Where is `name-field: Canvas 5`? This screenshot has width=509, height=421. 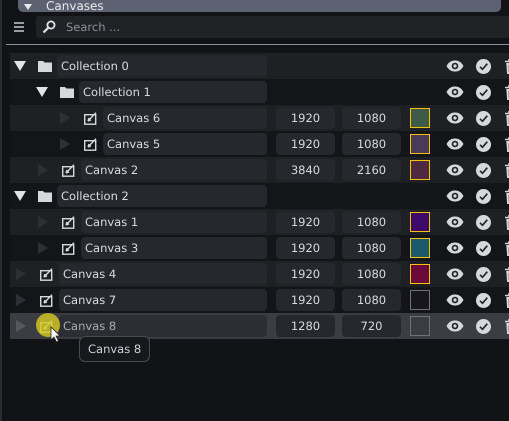
name-field: Canvas 5 is located at coordinates (185, 144).